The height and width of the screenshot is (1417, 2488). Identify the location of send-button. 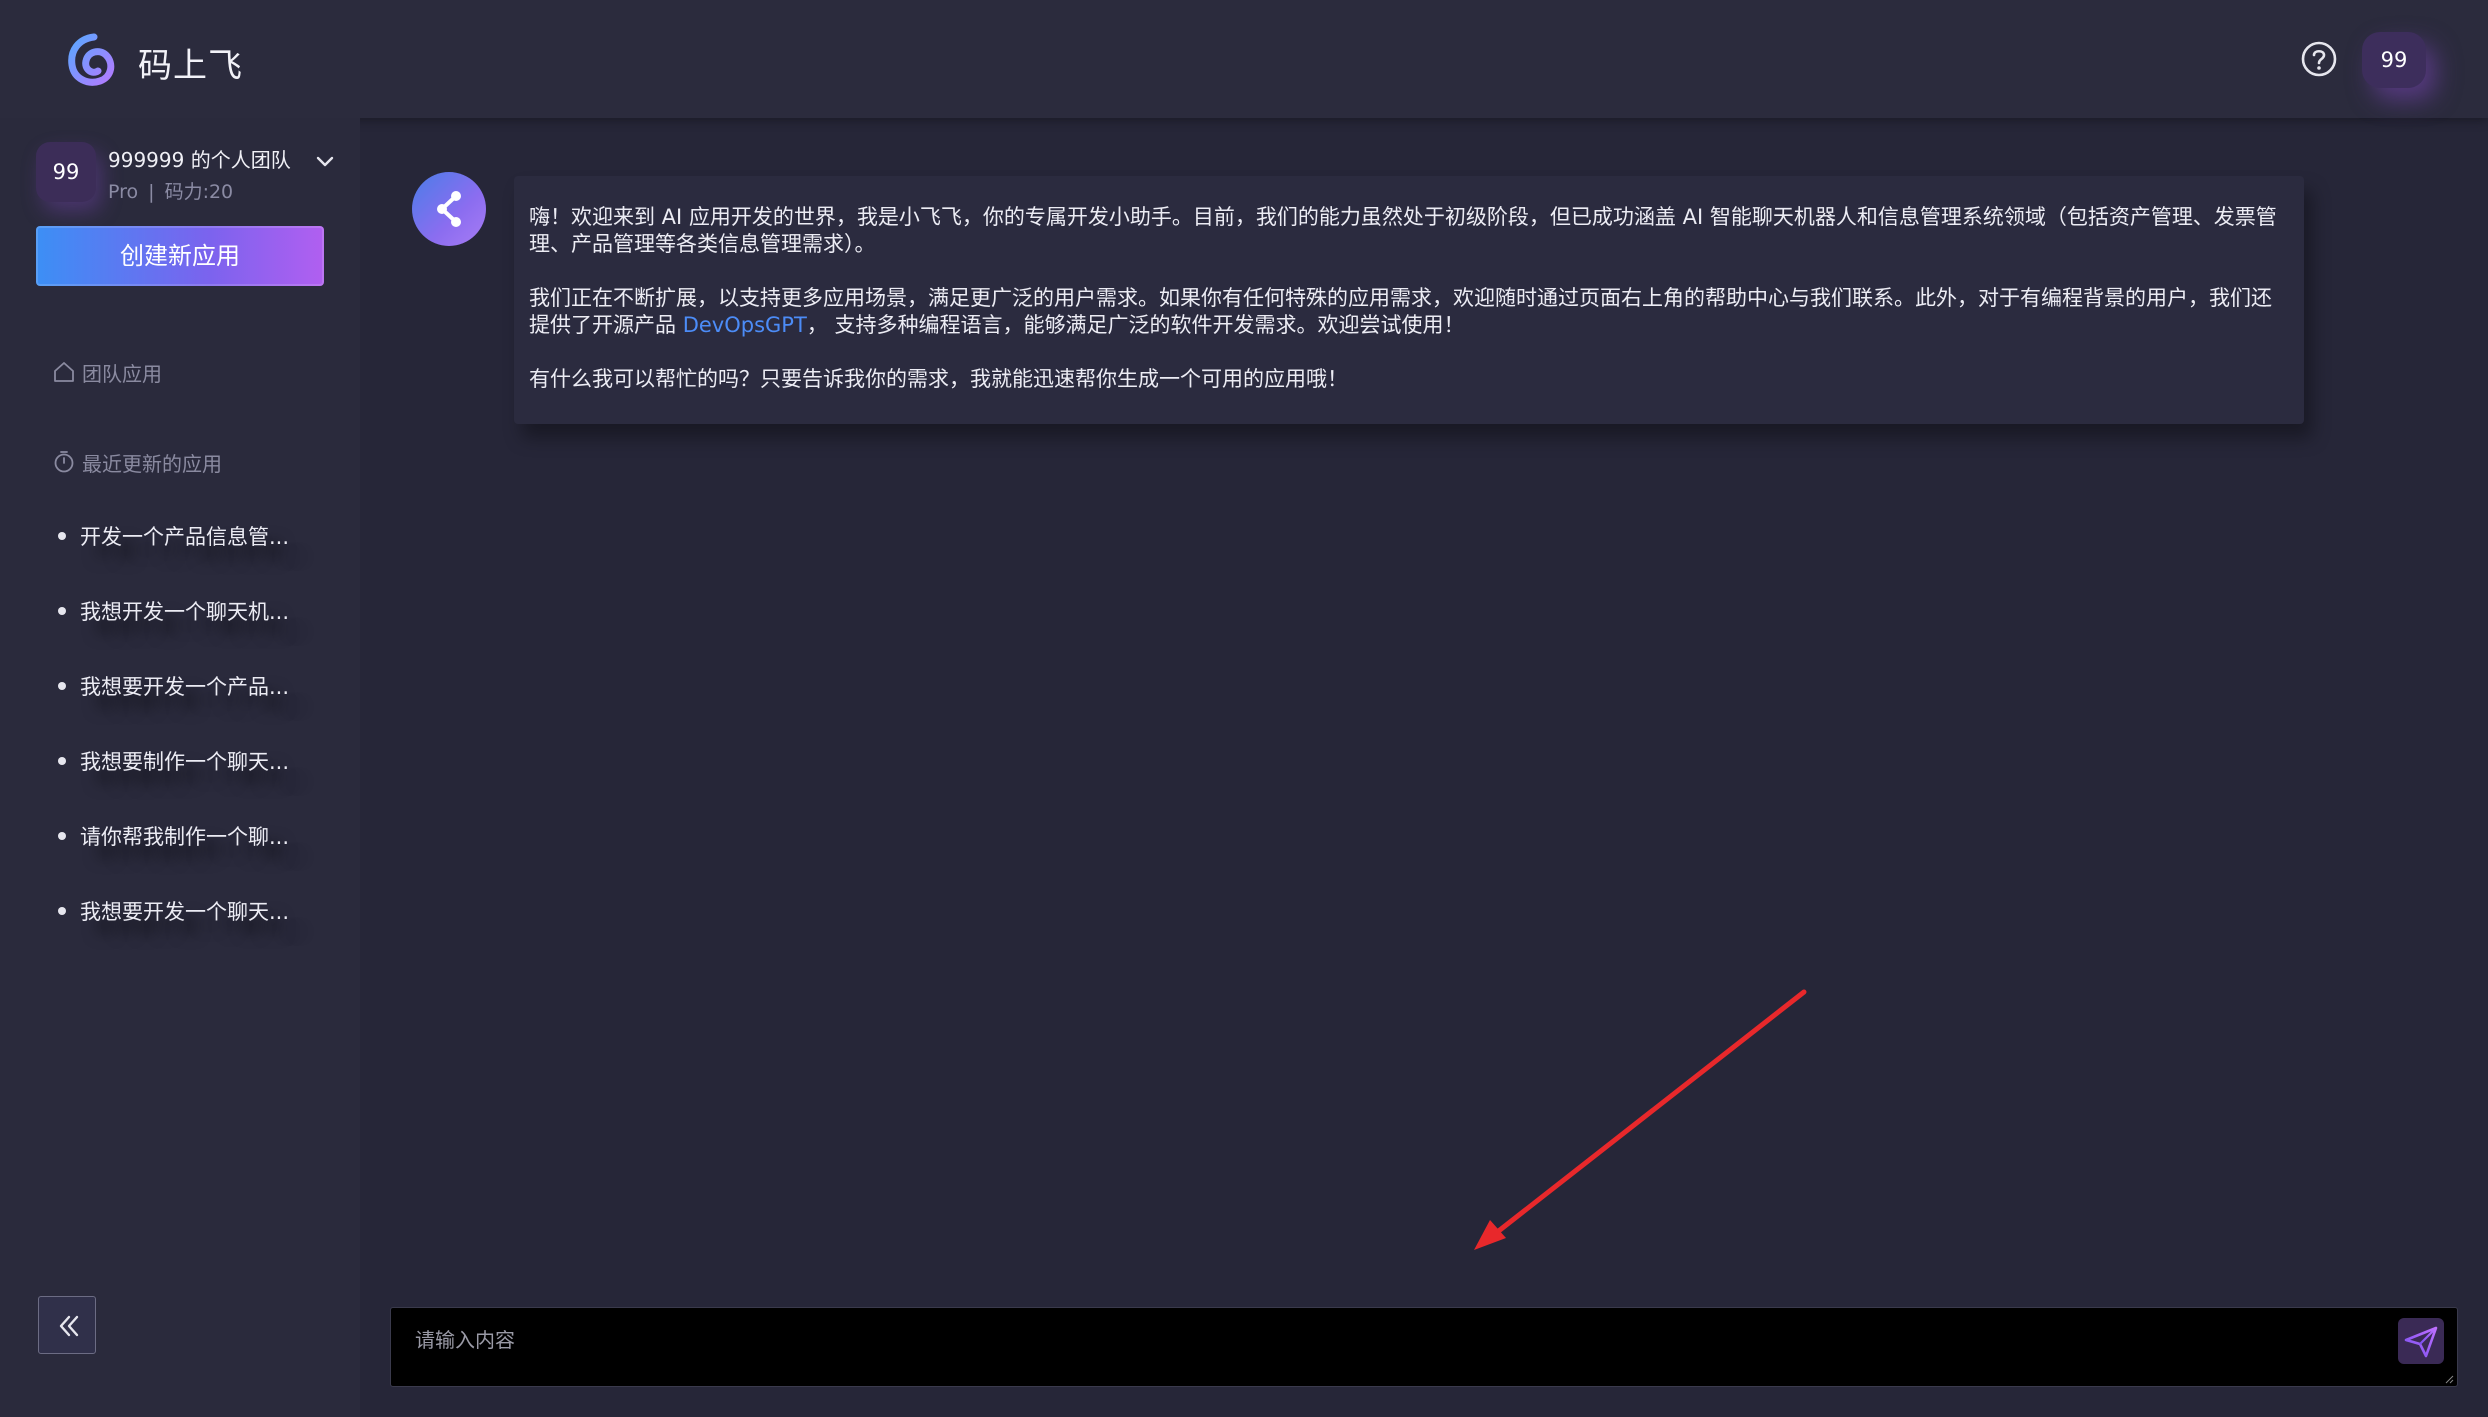
(2421, 1341).